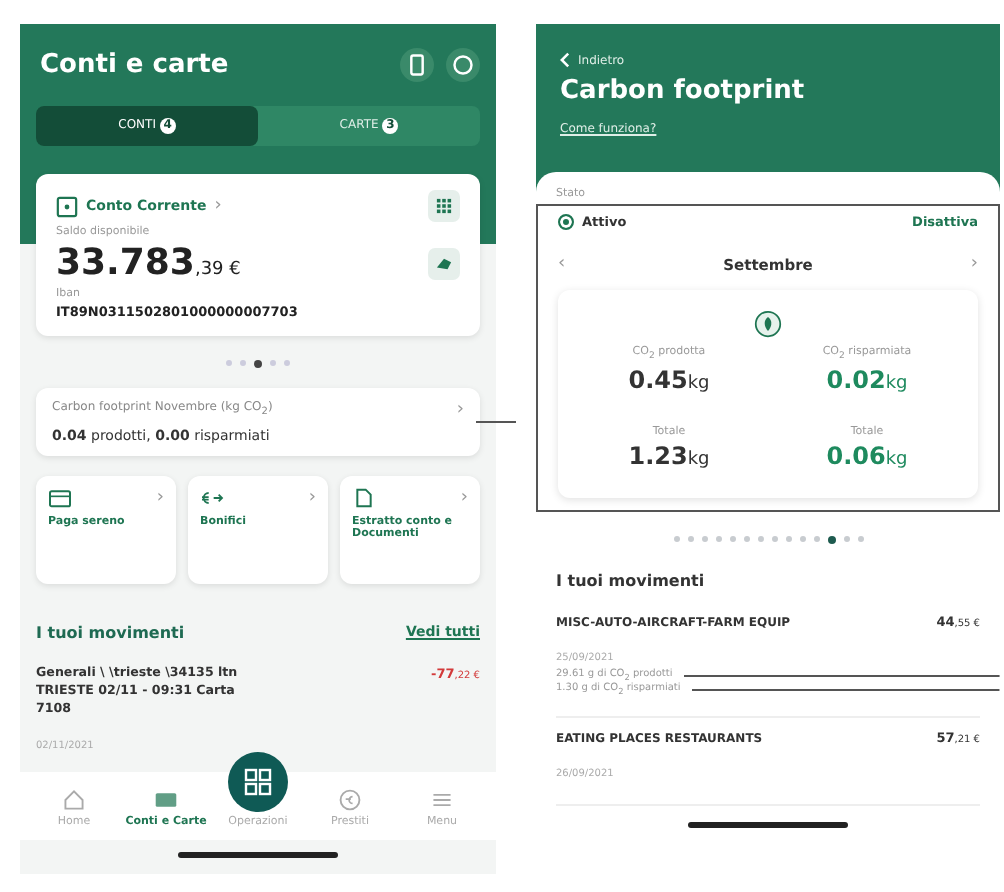 The width and height of the screenshot is (1004, 892). Describe the element at coordinates (350, 800) in the screenshot. I see `euro-coin-icon` at that location.